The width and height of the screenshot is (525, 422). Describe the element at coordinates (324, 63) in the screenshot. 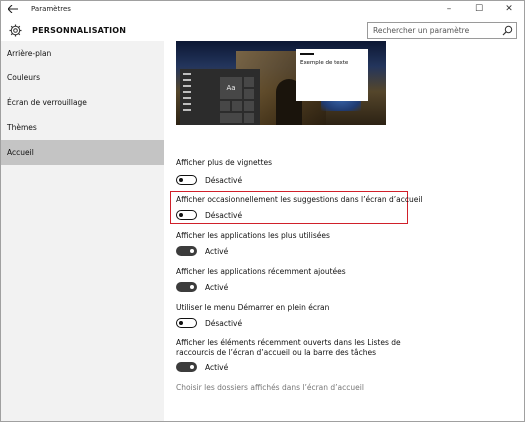

I see `preview-sample-text: Exemple de texte` at that location.